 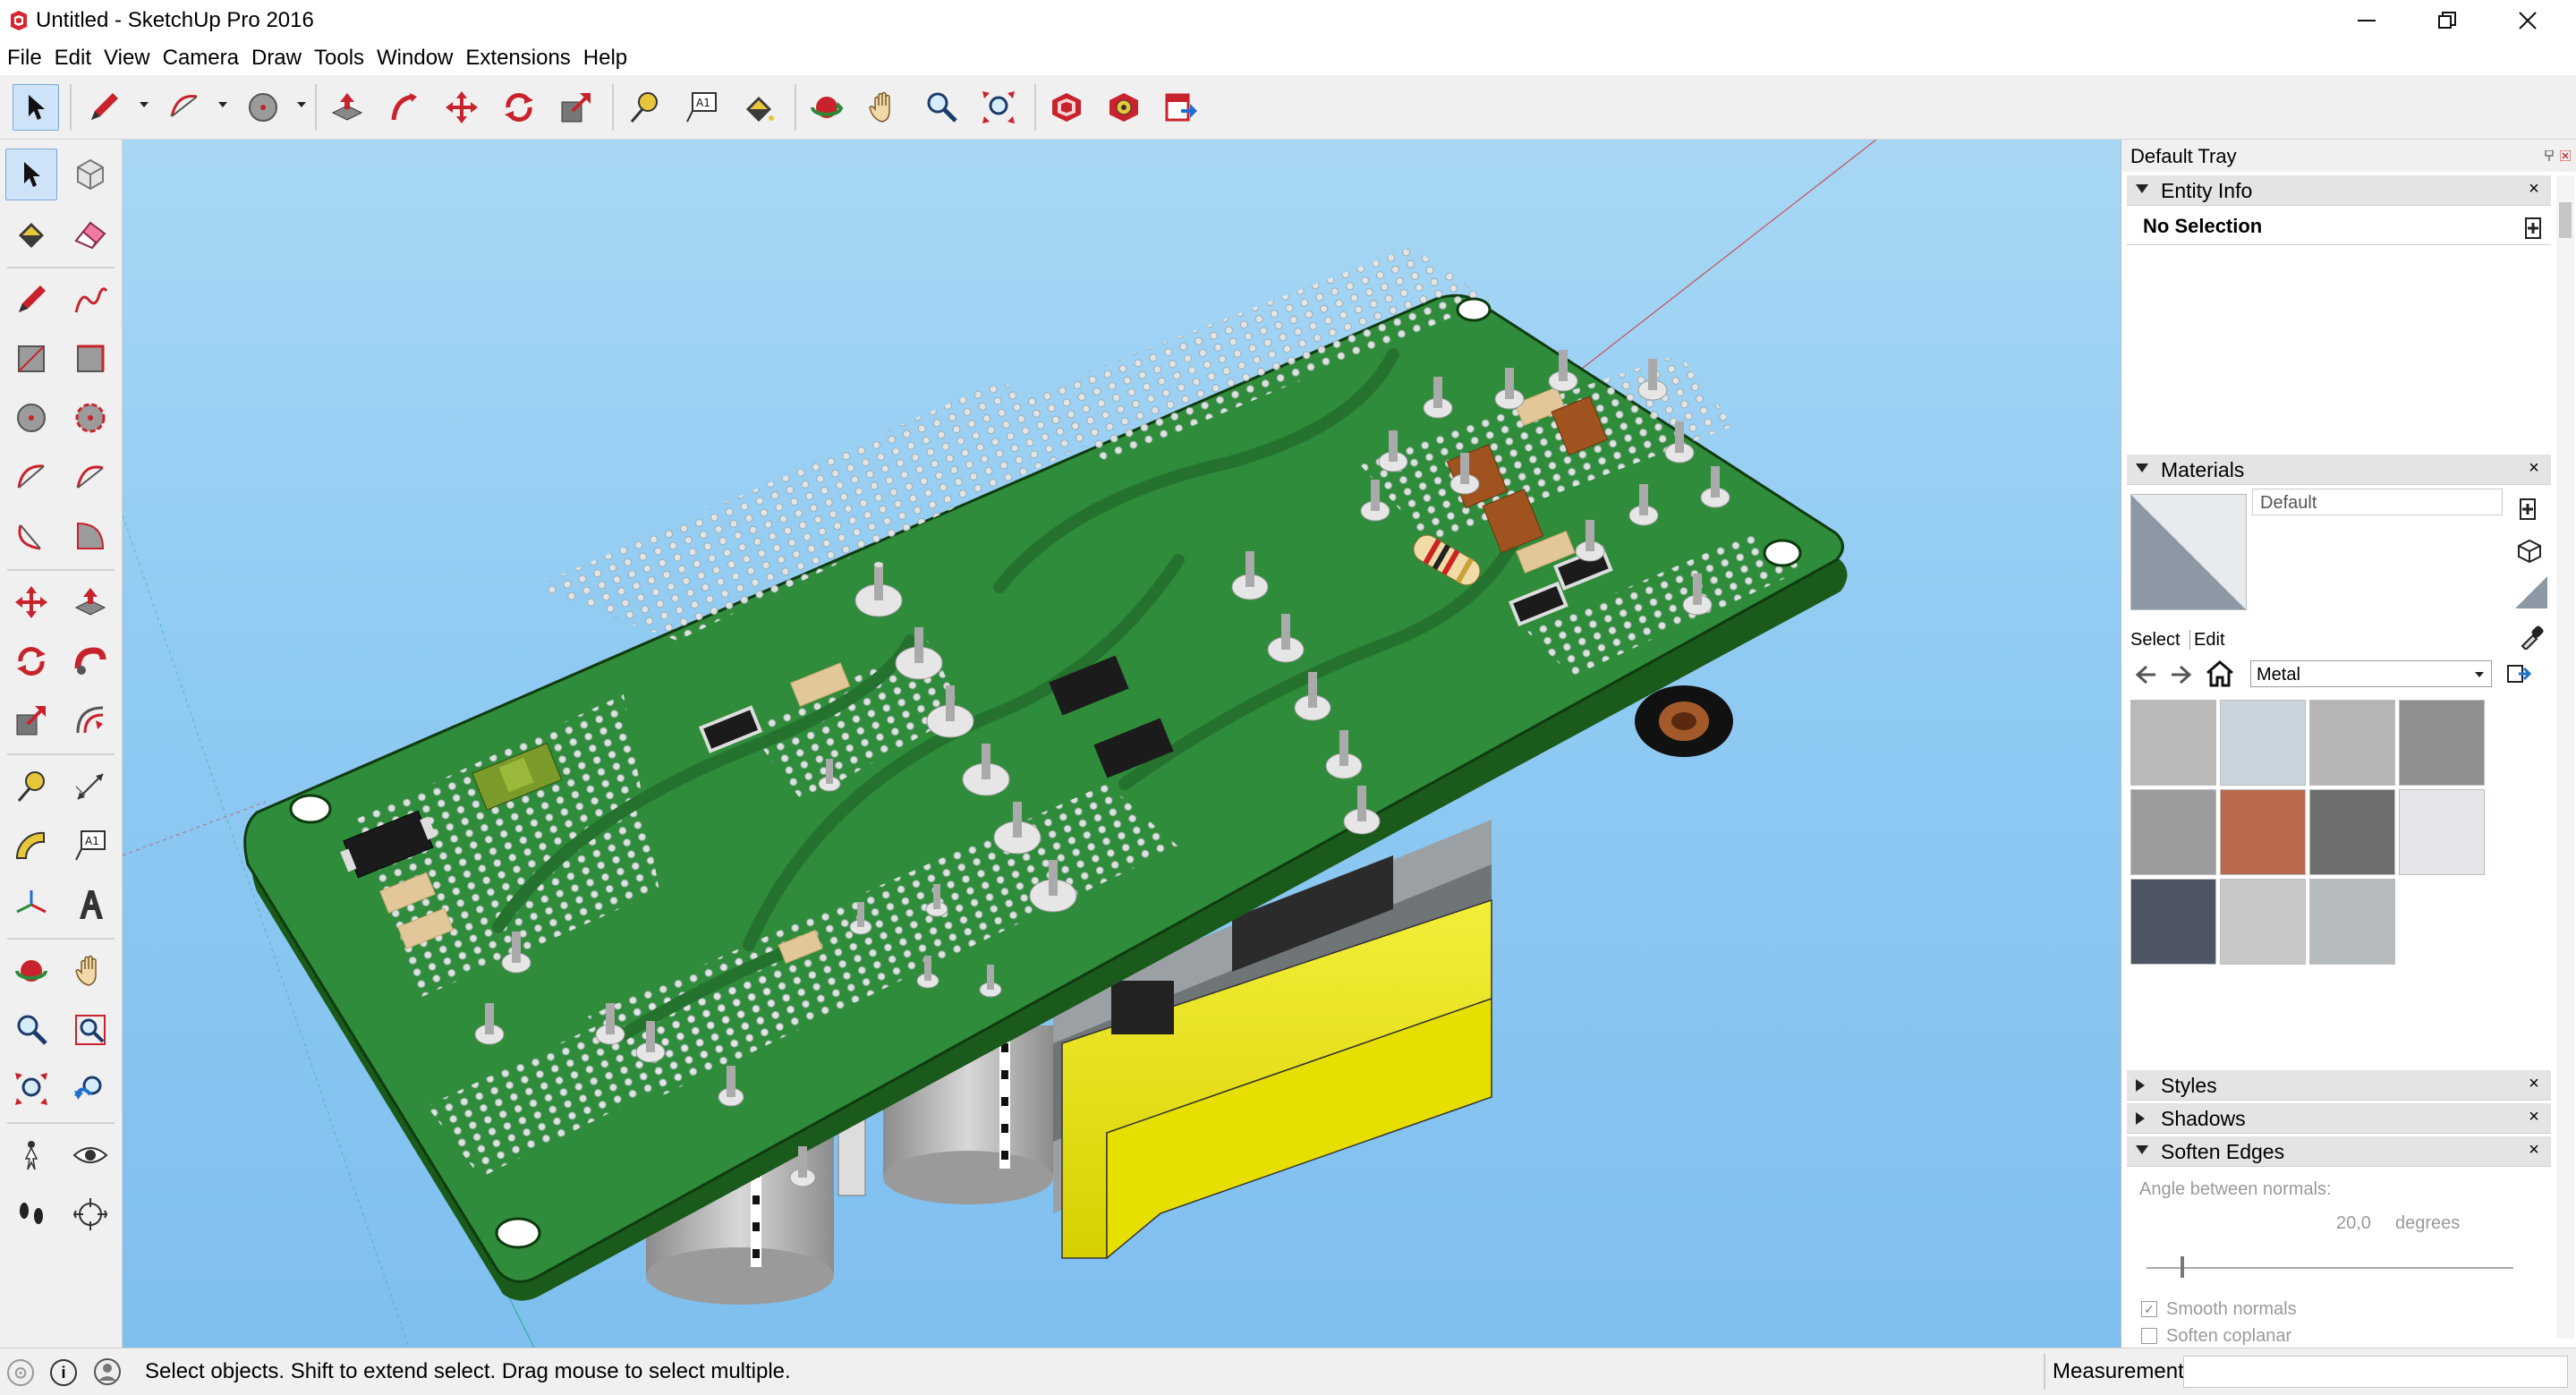 I want to click on menu-edit: Edit, so click(x=75, y=58).